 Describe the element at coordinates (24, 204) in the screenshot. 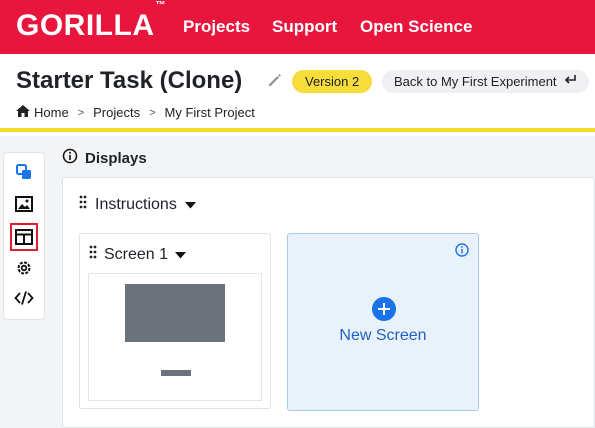

I see `image-icon` at that location.